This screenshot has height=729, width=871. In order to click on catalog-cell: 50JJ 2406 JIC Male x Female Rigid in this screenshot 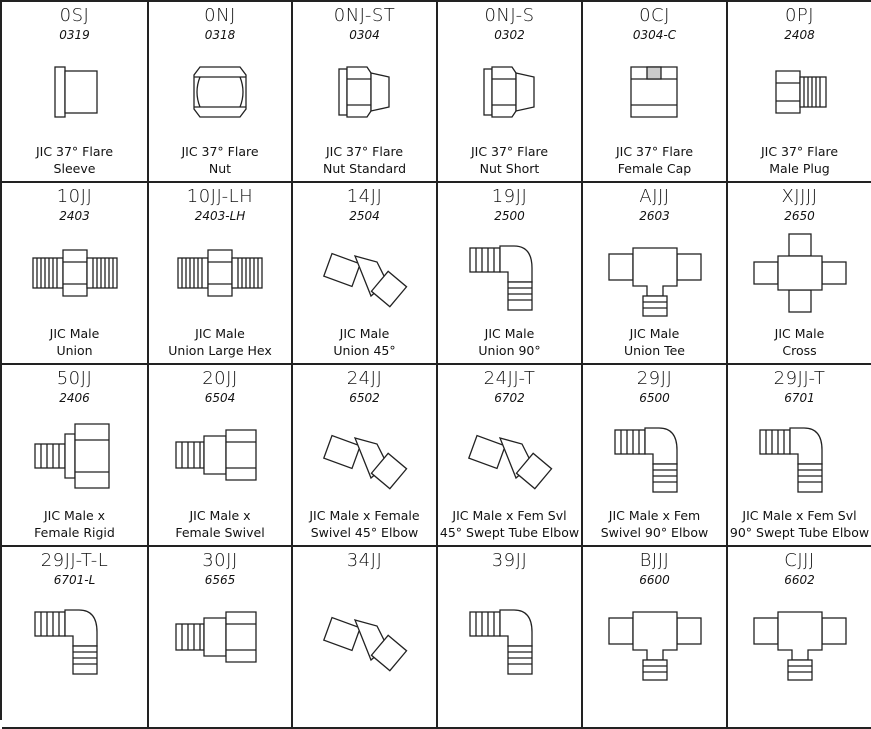, I will do `click(75, 456)`.